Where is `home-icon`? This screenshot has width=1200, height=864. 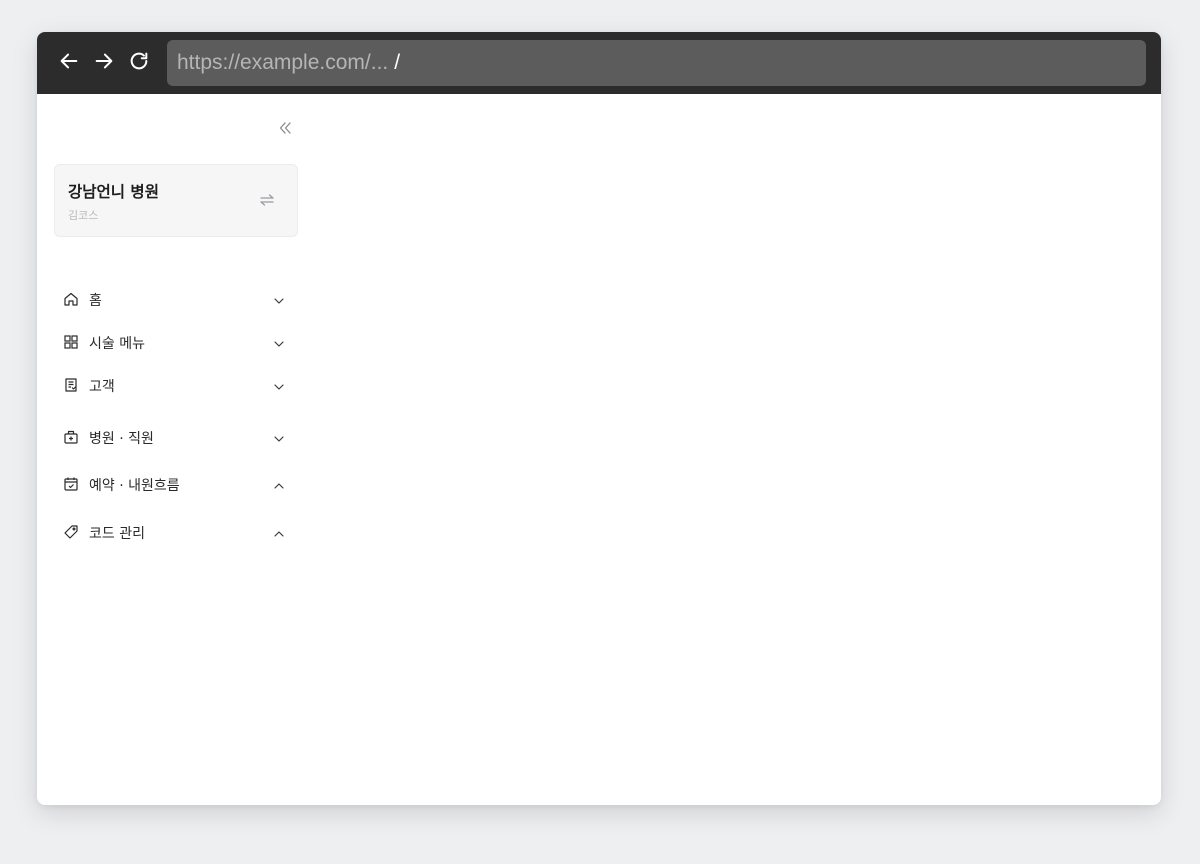
home-icon is located at coordinates (71, 299).